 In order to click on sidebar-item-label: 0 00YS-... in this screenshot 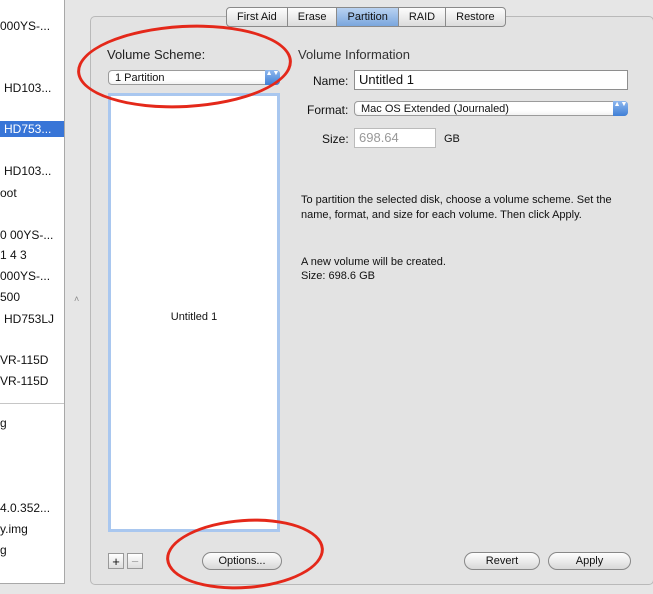, I will do `click(27, 235)`.